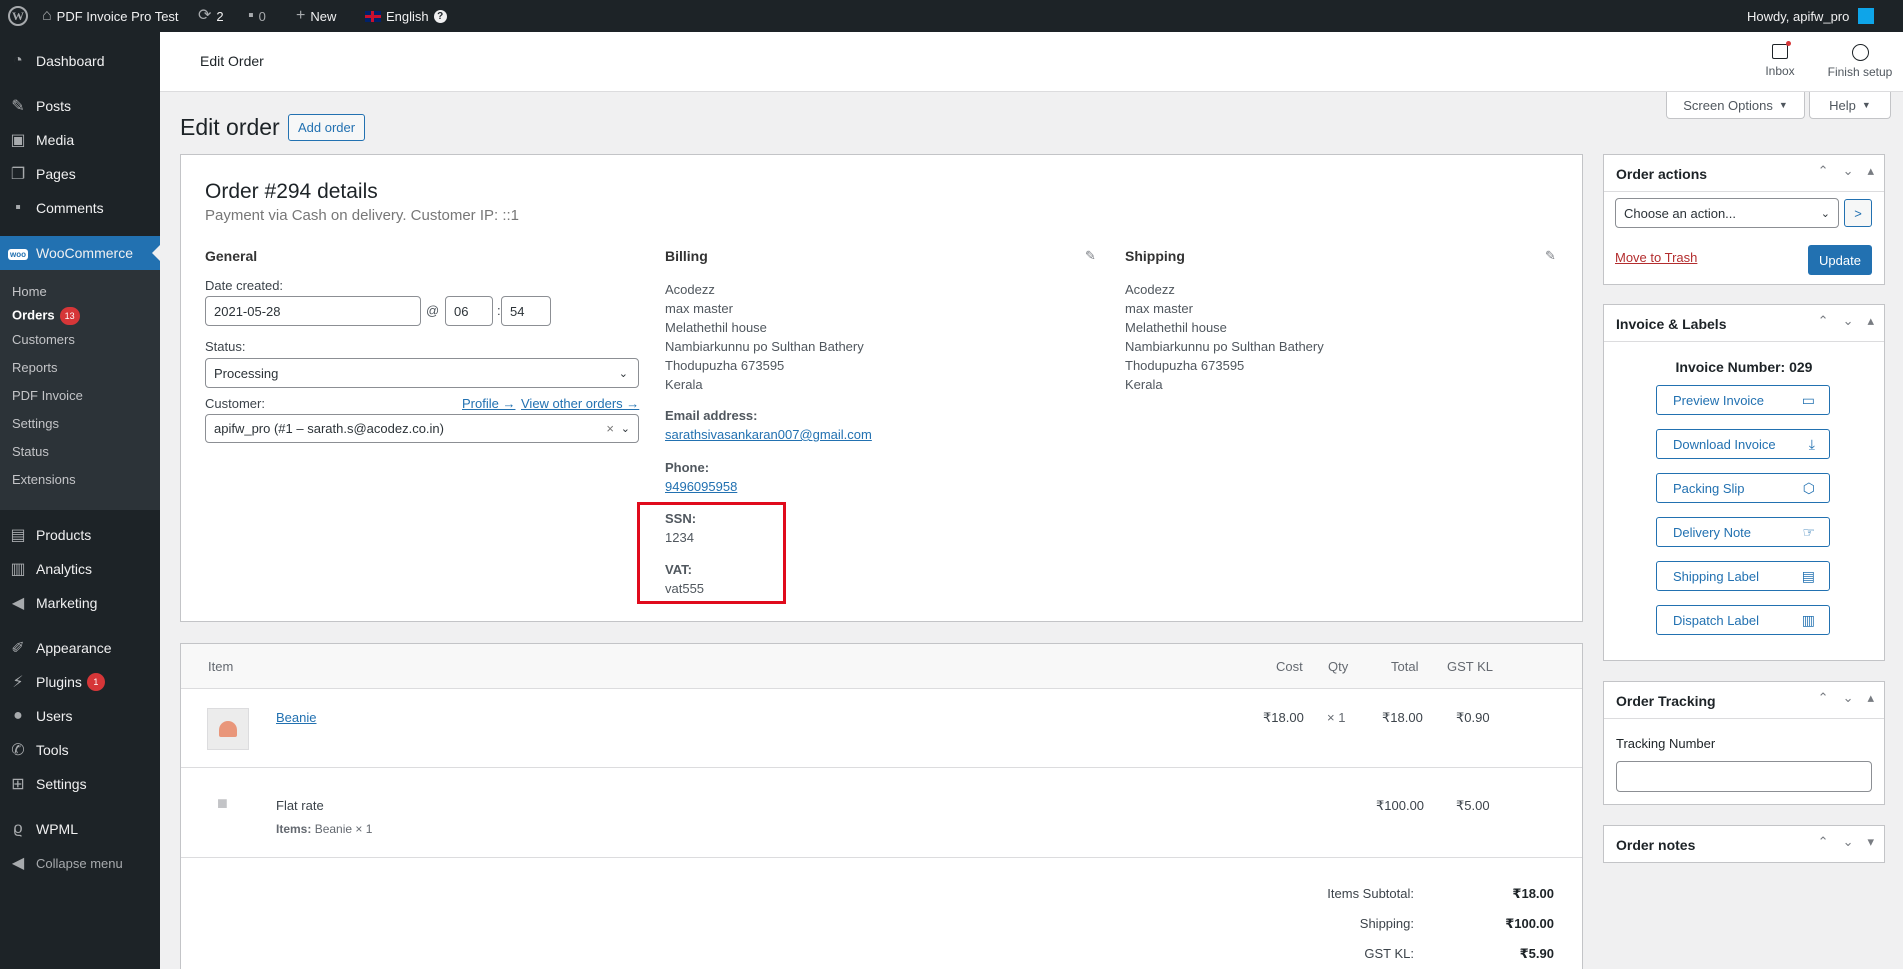 Image resolution: width=1903 pixels, height=969 pixels. I want to click on delivery-note-button: Delivery Note ☞, so click(1743, 532).